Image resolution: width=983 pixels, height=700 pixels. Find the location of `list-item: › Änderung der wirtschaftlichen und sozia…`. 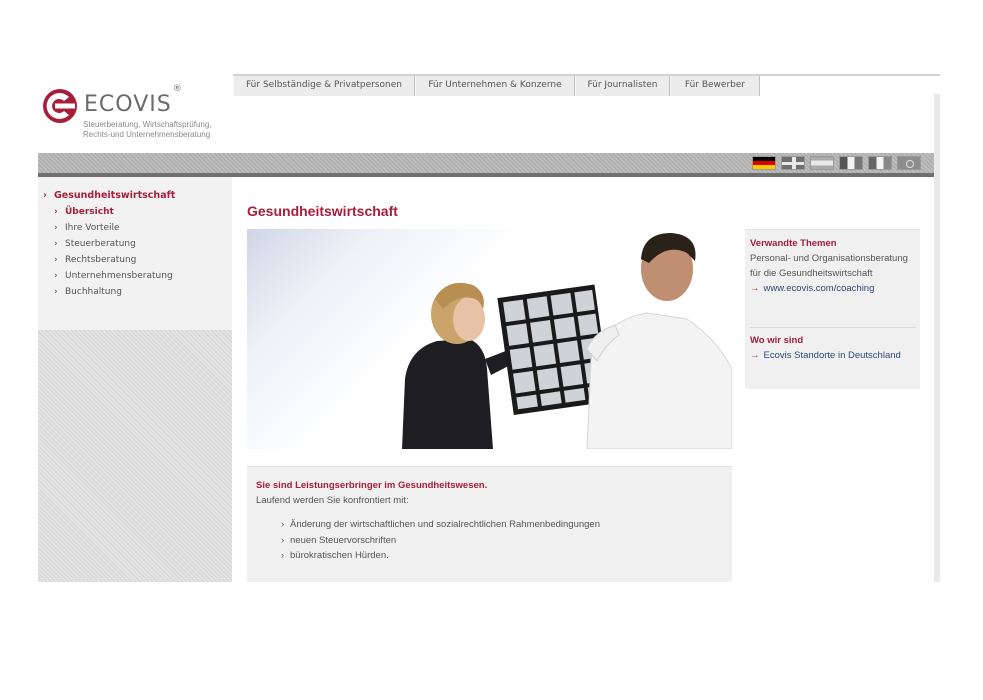

list-item: › Änderung der wirtschaftlichen und sozia… is located at coordinates (441, 524).